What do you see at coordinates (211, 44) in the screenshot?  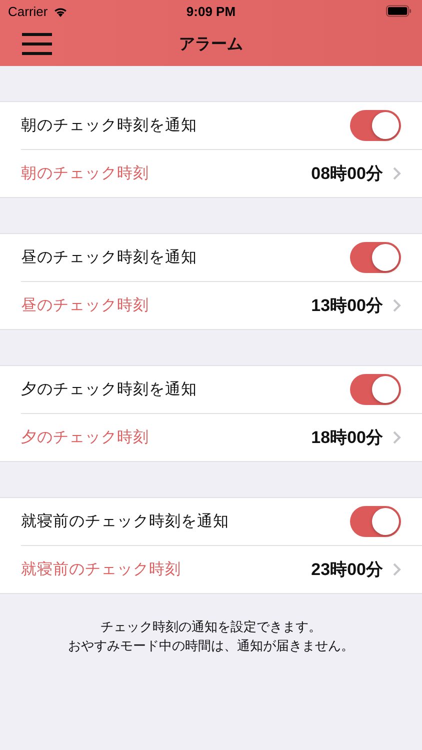 I see `nav-title: アラーム` at bounding box center [211, 44].